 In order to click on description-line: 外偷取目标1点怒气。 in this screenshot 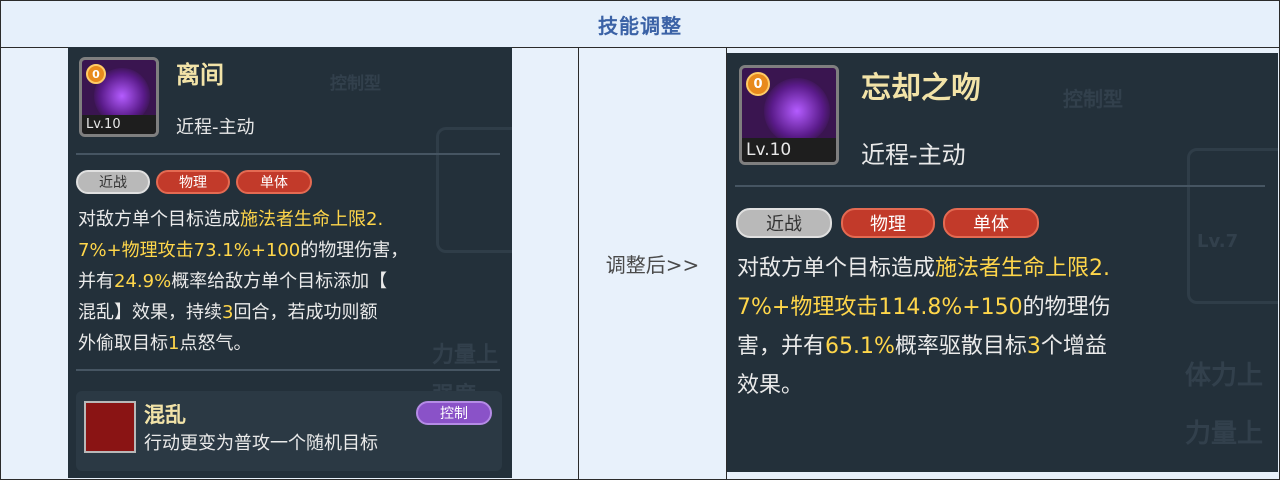, I will do `click(243, 343)`.